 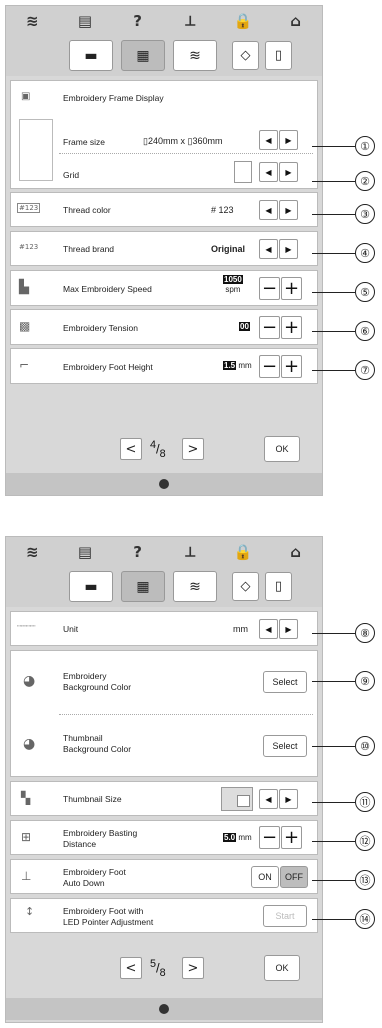 I want to click on callout-14: ⑭, so click(x=365, y=919).